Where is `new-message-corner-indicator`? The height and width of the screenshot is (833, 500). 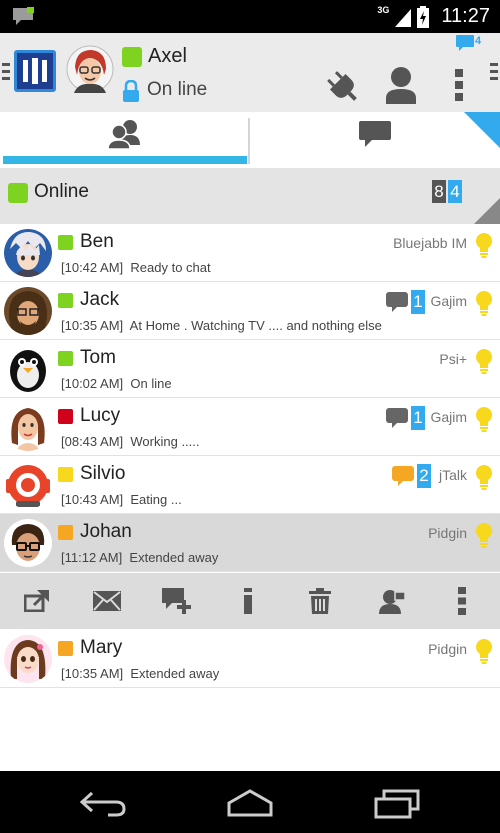
new-message-corner-indicator is located at coordinates (482, 130).